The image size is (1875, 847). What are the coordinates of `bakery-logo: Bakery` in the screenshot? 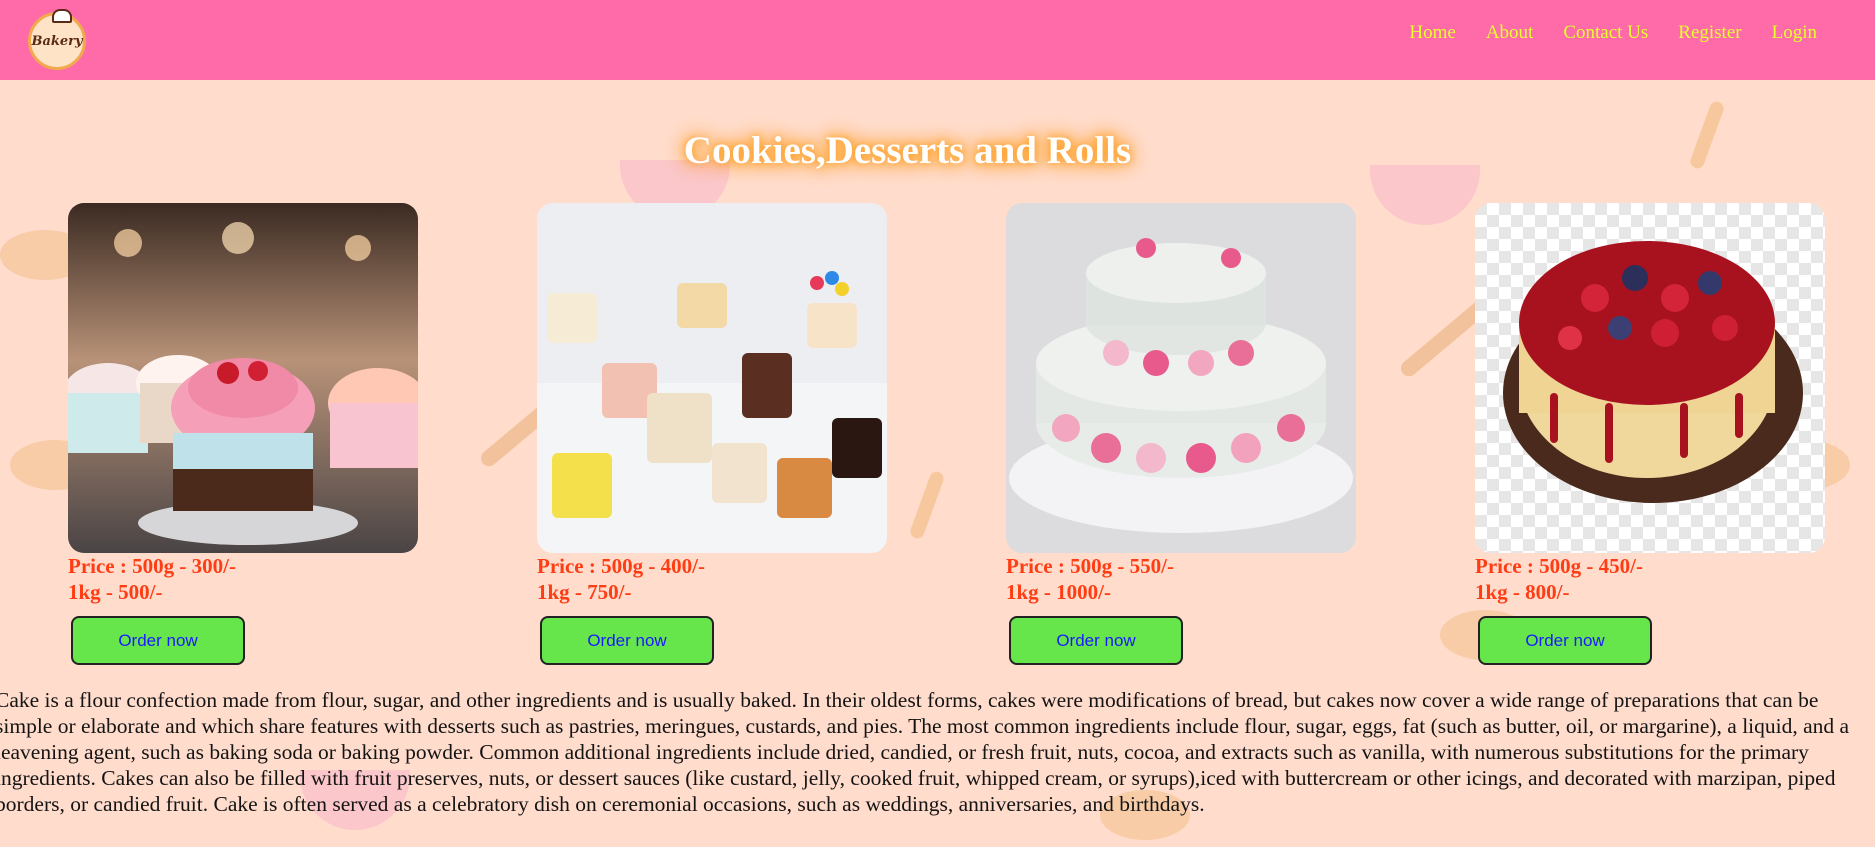 It's located at (57, 39).